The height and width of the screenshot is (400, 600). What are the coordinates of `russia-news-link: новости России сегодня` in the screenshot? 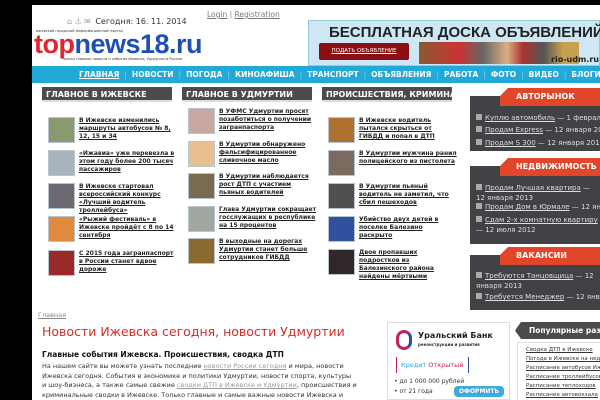 It's located at (245, 366).